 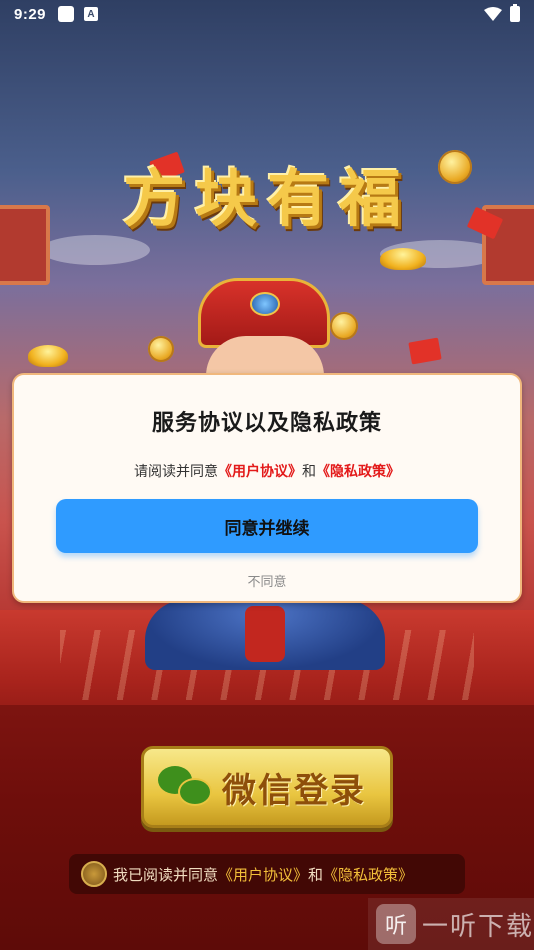 What do you see at coordinates (176, 472) in the screenshot?
I see `dialog-text-prefix: 请阅读并同意` at bounding box center [176, 472].